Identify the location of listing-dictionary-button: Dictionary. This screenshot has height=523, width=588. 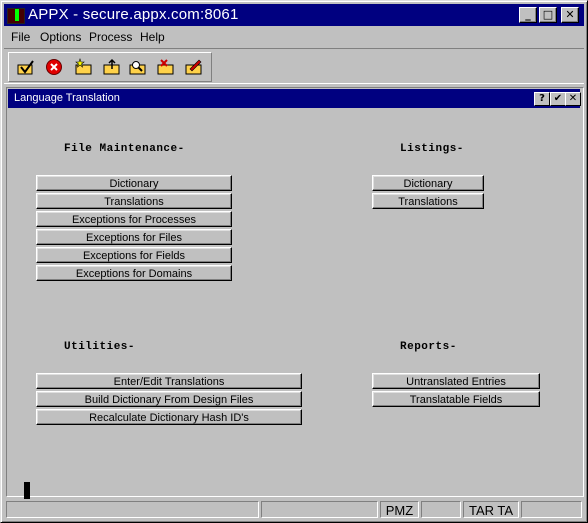
(428, 183).